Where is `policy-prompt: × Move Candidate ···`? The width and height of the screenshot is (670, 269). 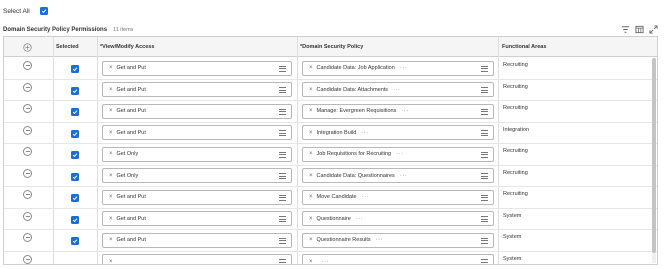
policy-prompt: × Move Candidate ··· is located at coordinates (398, 197).